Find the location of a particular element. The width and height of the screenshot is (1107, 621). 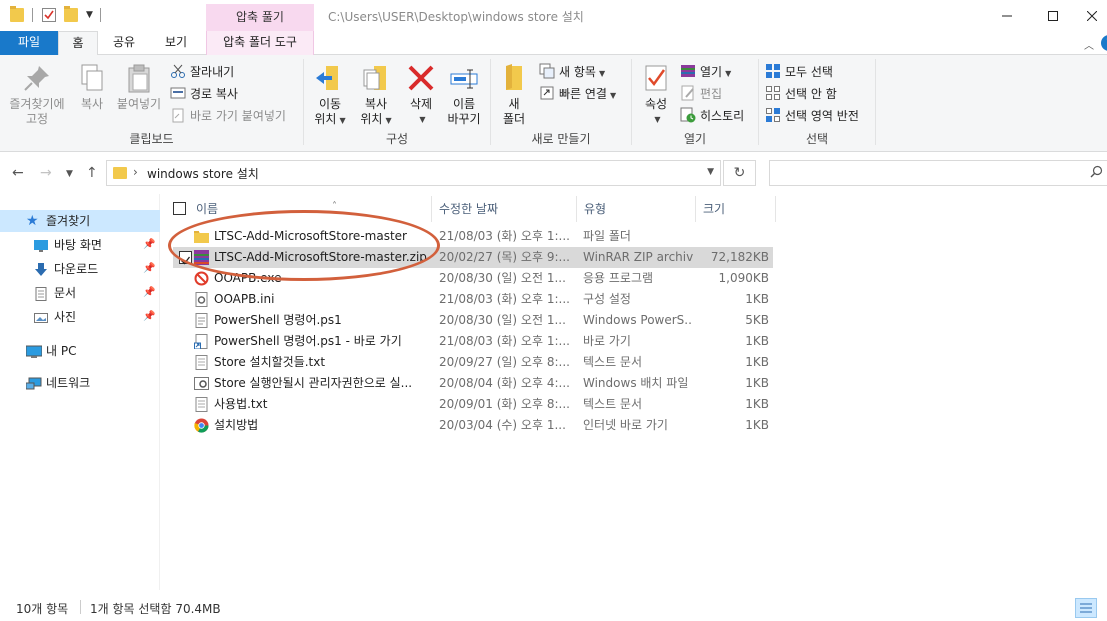

edit-button: 편집 is located at coordinates (701, 94).